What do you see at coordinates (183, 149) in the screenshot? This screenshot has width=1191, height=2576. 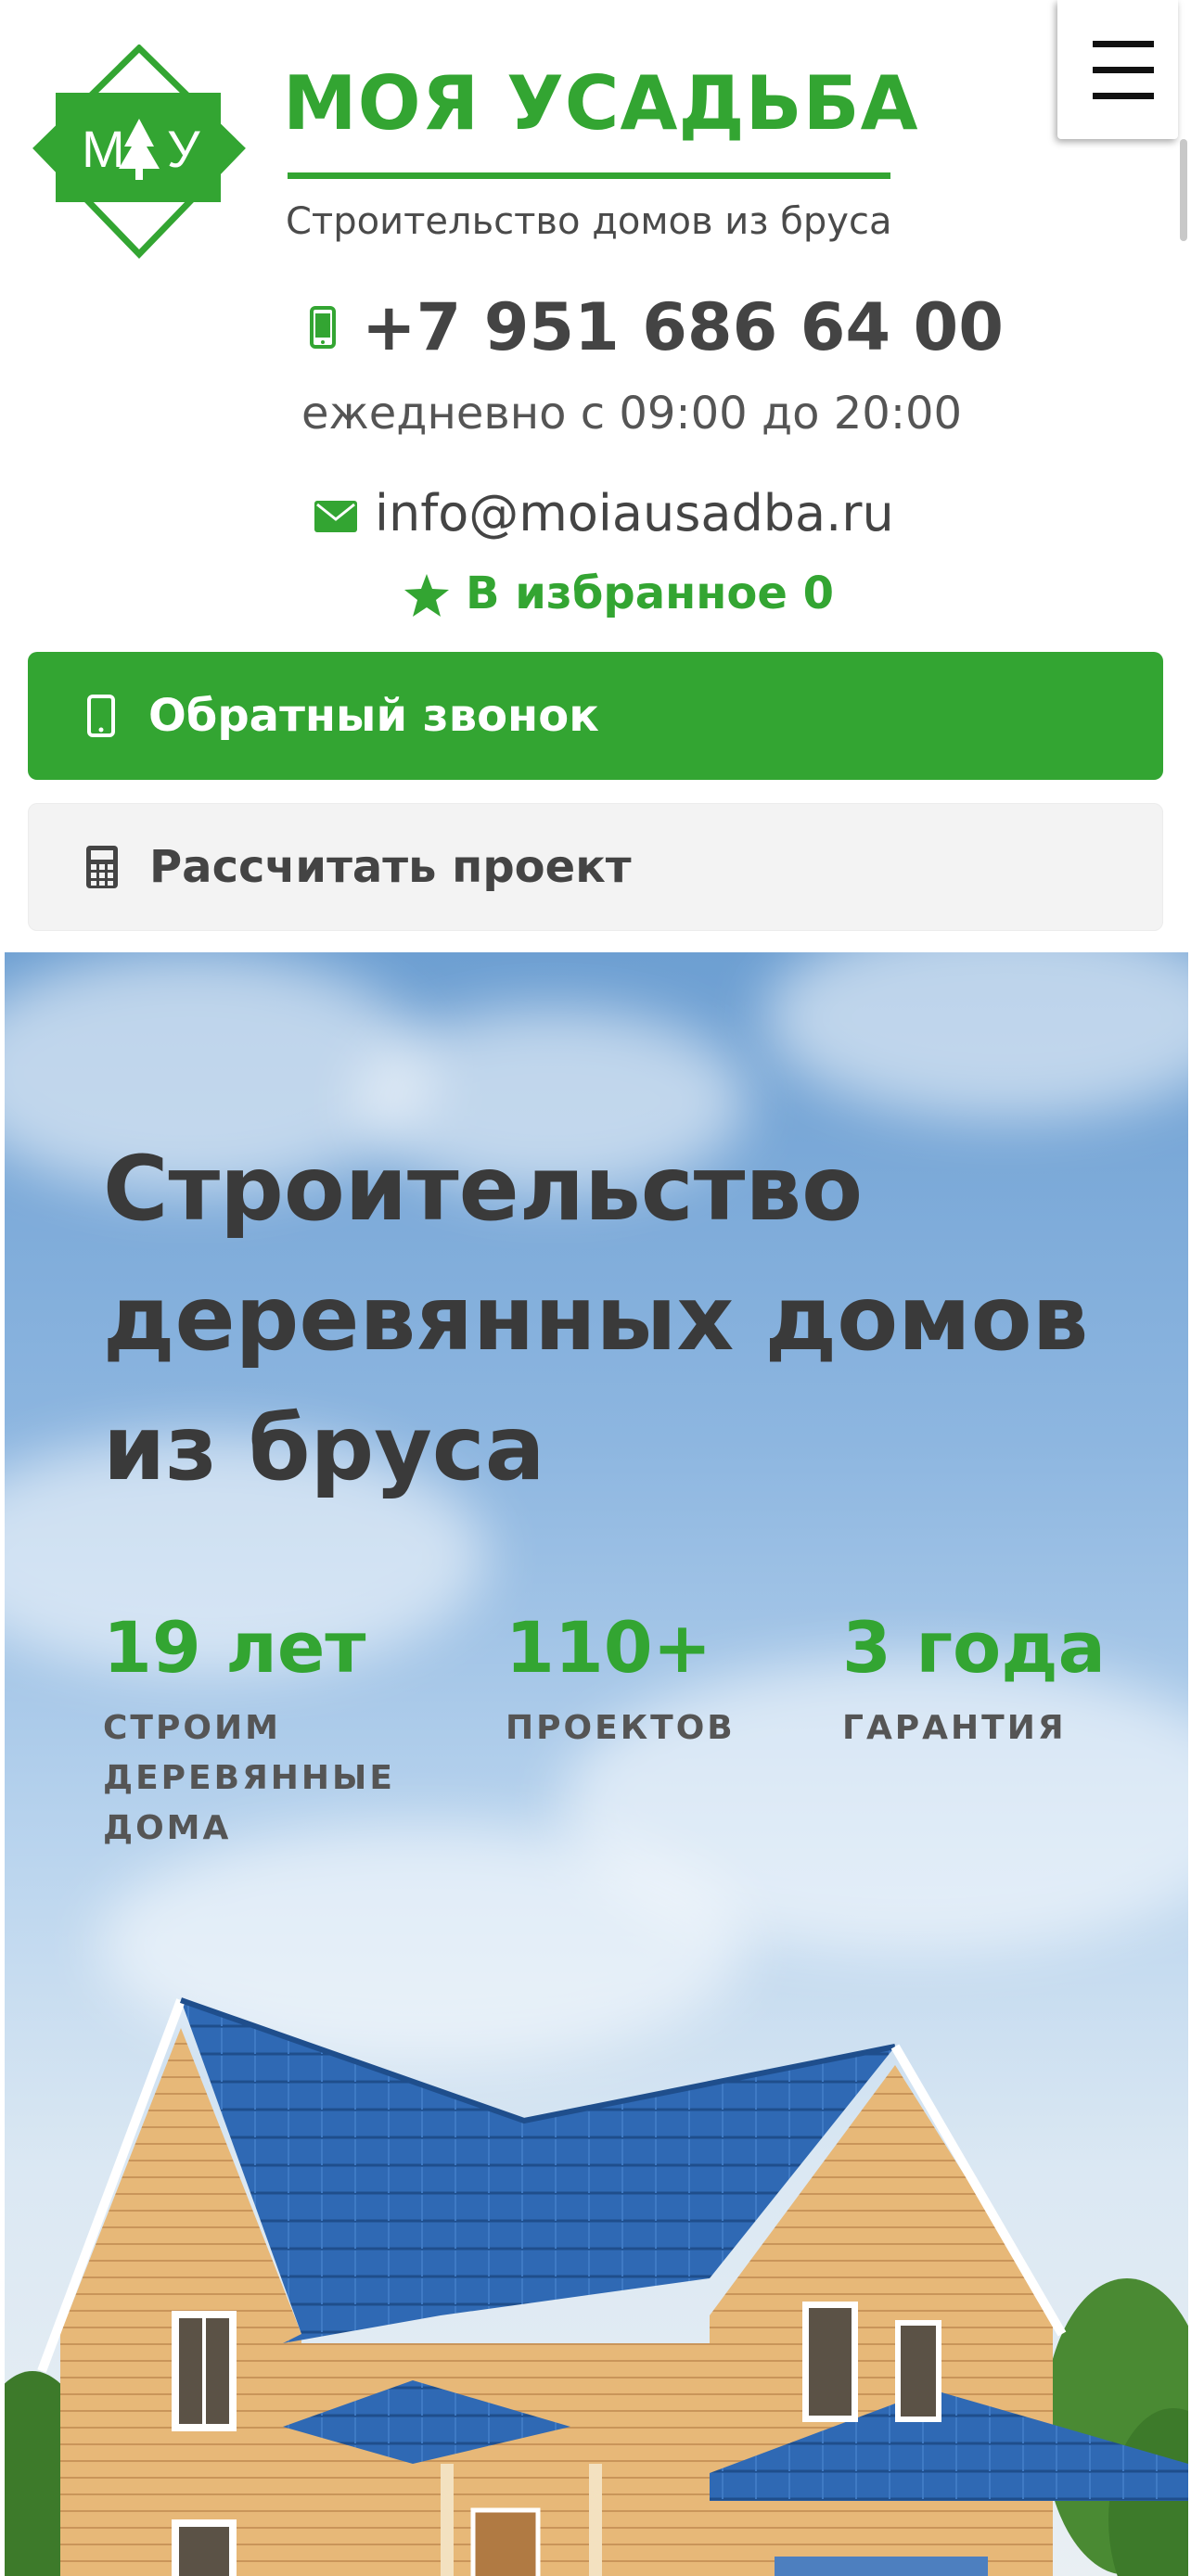 I see `logo-letter-u: У` at bounding box center [183, 149].